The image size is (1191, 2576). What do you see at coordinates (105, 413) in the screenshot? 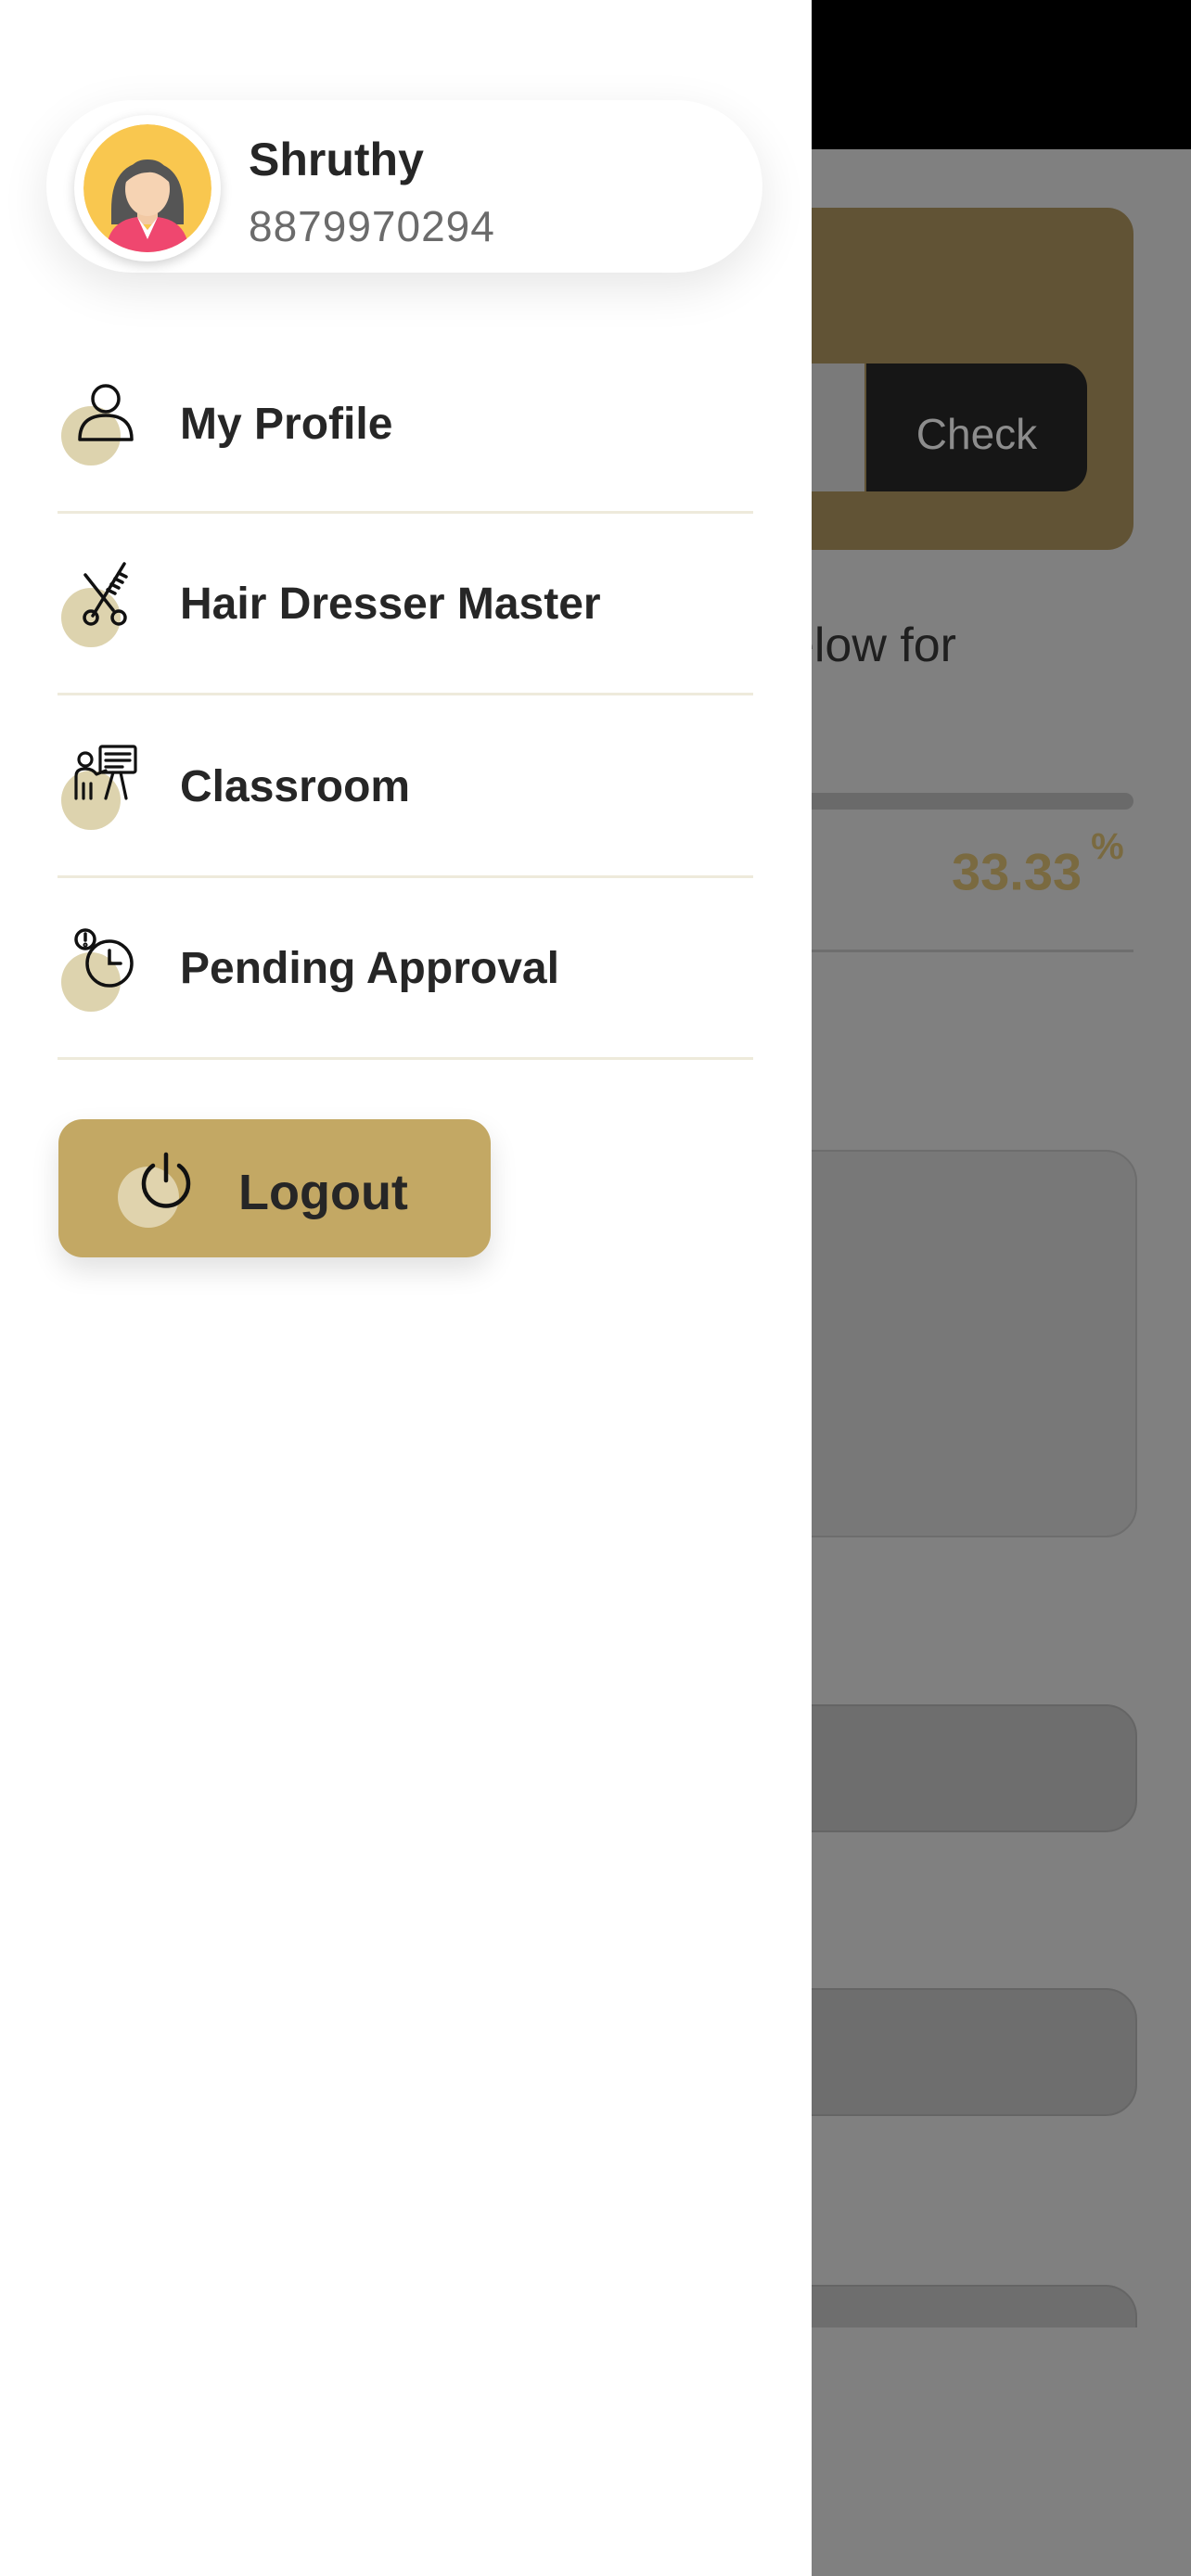
I see `person-icon` at bounding box center [105, 413].